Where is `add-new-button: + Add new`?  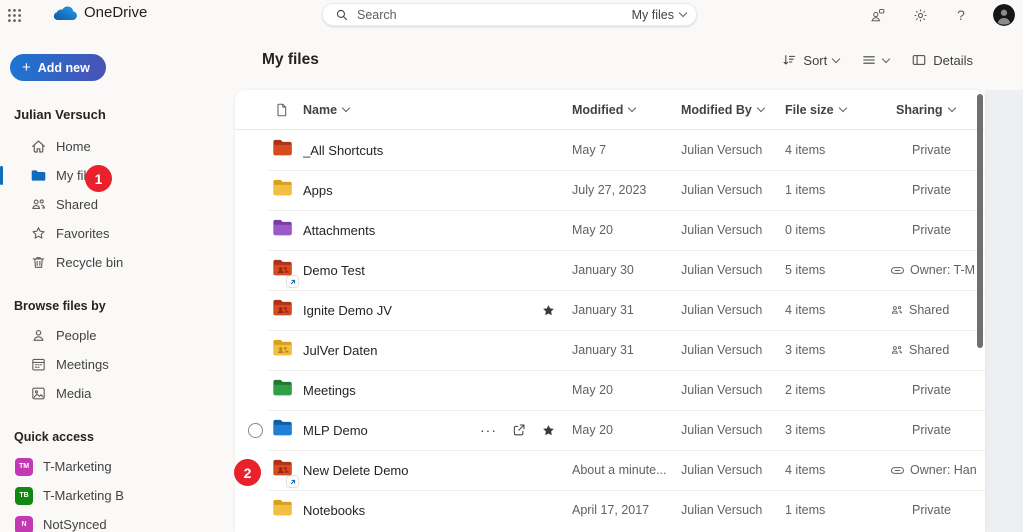 add-new-button: + Add new is located at coordinates (58, 67).